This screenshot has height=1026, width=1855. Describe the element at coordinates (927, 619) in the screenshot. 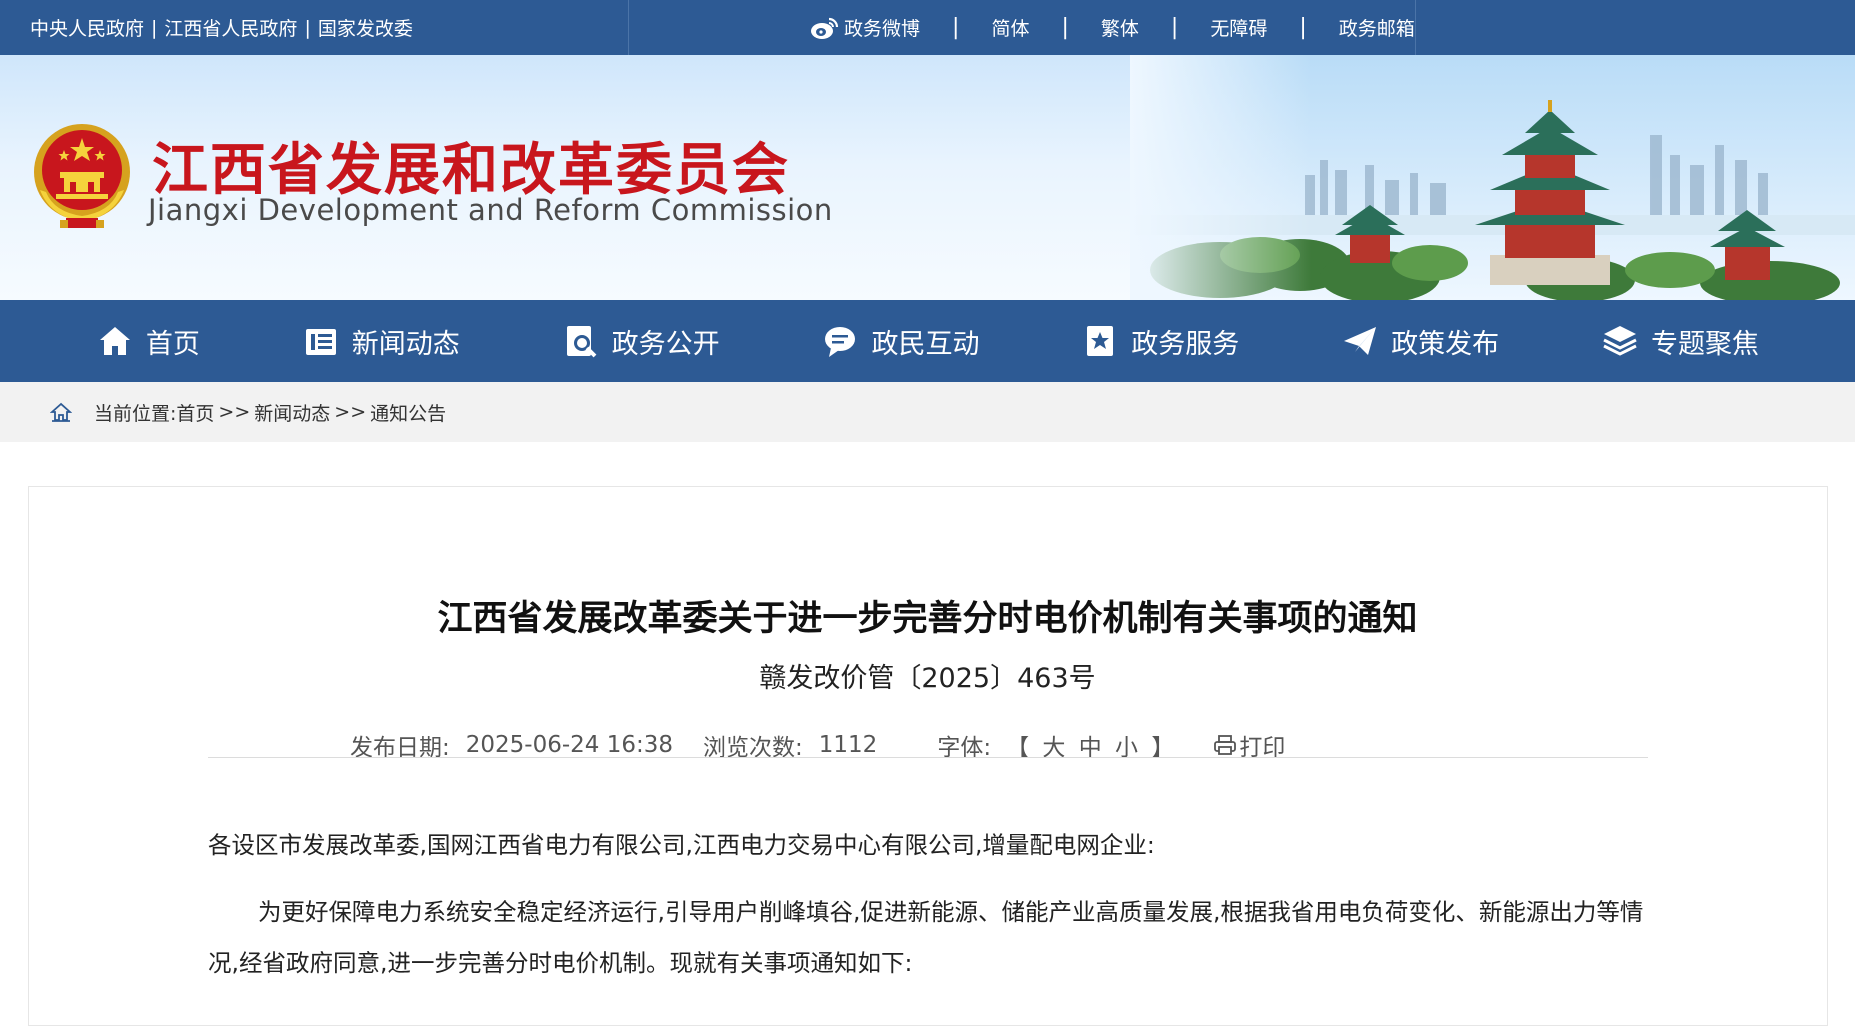

I see `article-title: 江西省发展改革委关于进一步完善分时电价机制有关事项的通知` at that location.